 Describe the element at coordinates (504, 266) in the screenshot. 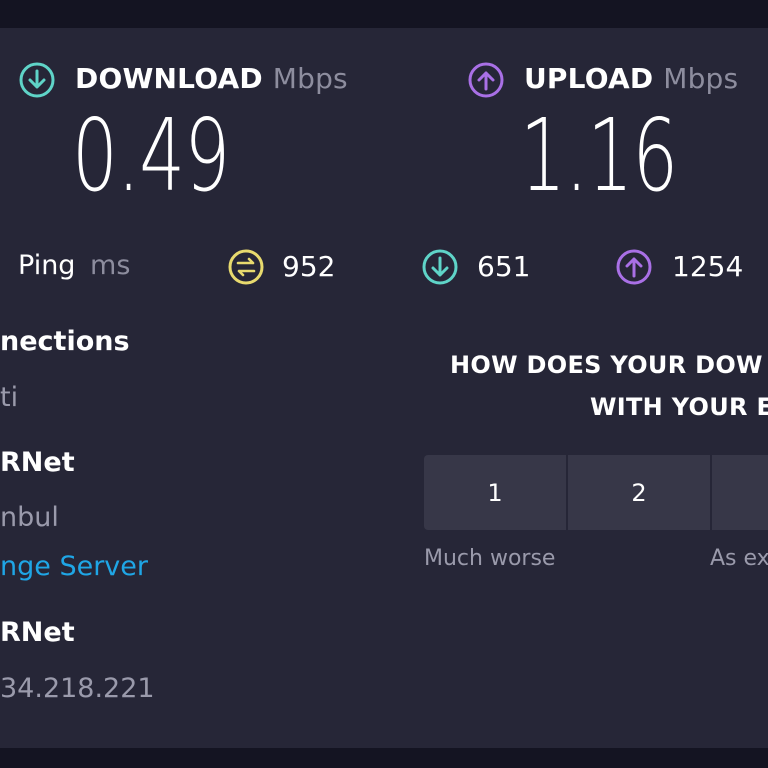

I see `ping-download-value: 651` at that location.